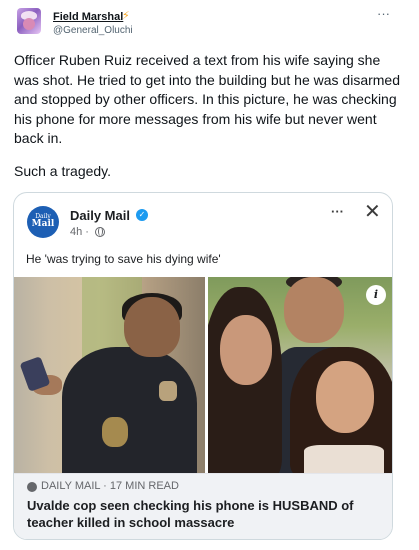 This screenshot has height=550, width=419. I want to click on user-handle: @General_Oluchi, so click(93, 30).